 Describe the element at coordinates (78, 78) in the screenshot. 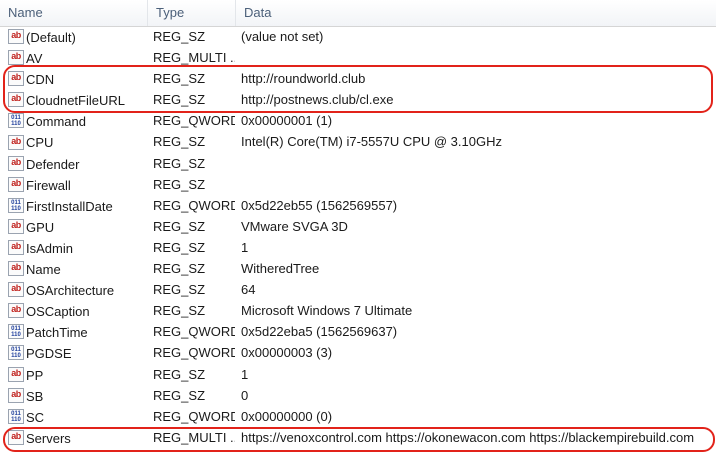

I see `value-name-cell: ab CDN` at that location.